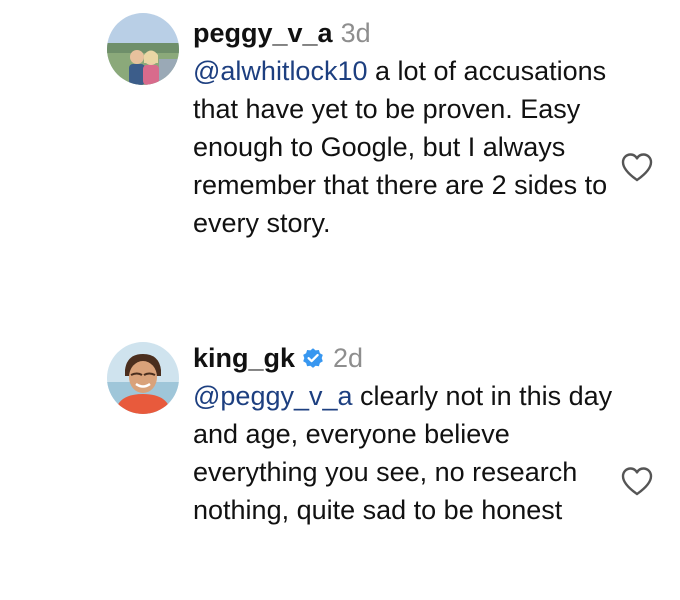  Describe the element at coordinates (280, 71) in the screenshot. I see `mention-link: @alwhitlock10` at that location.